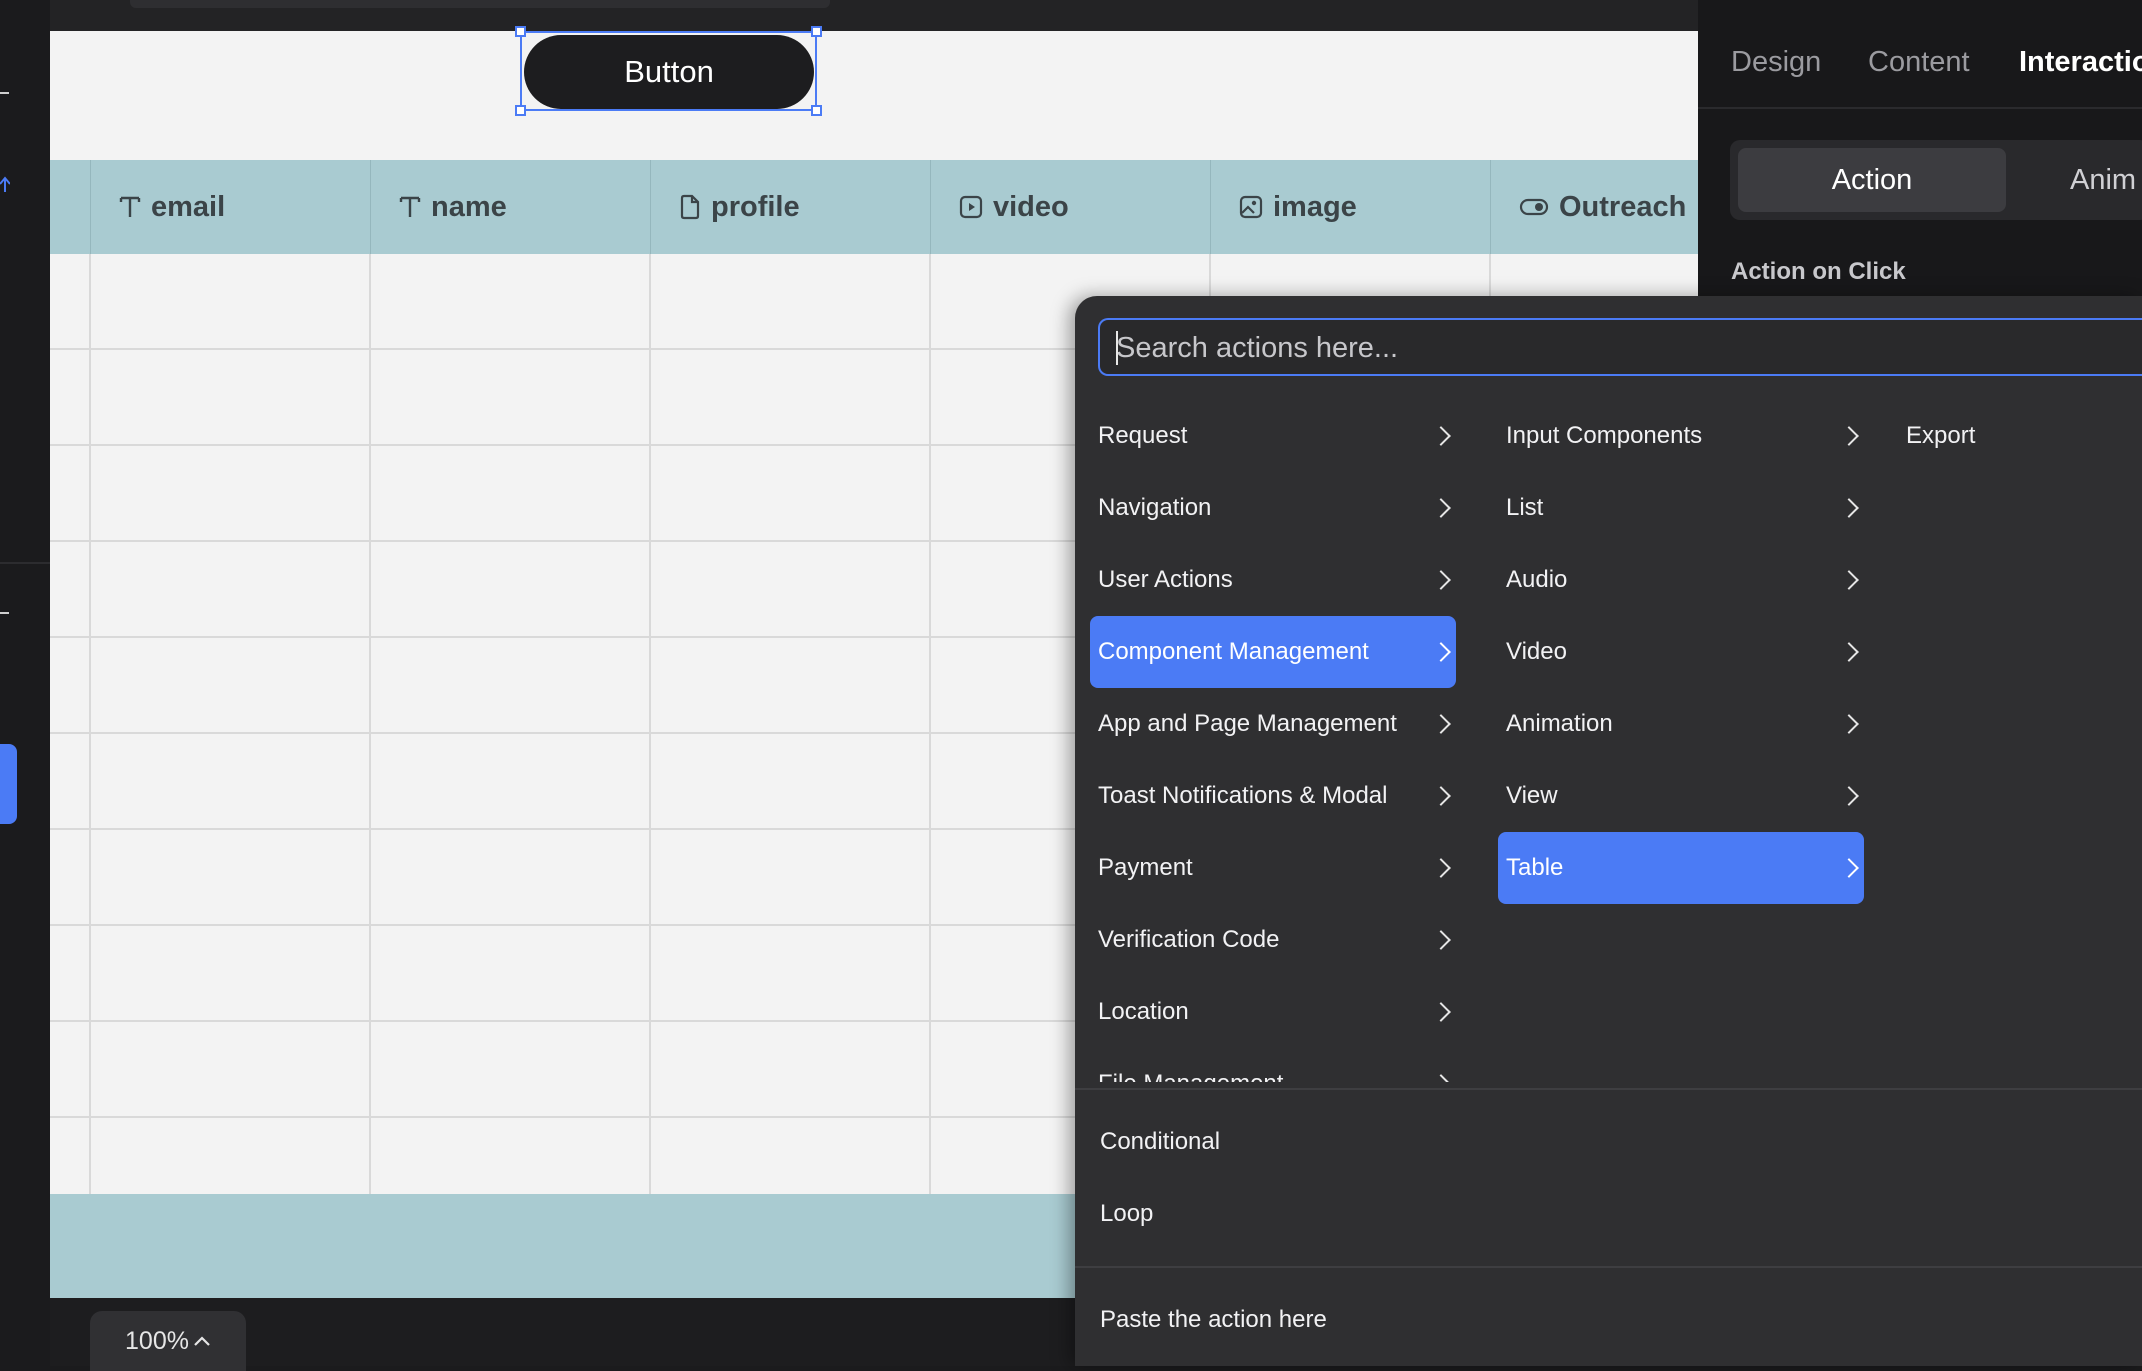  I want to click on toolbar-pill, so click(480, 4).